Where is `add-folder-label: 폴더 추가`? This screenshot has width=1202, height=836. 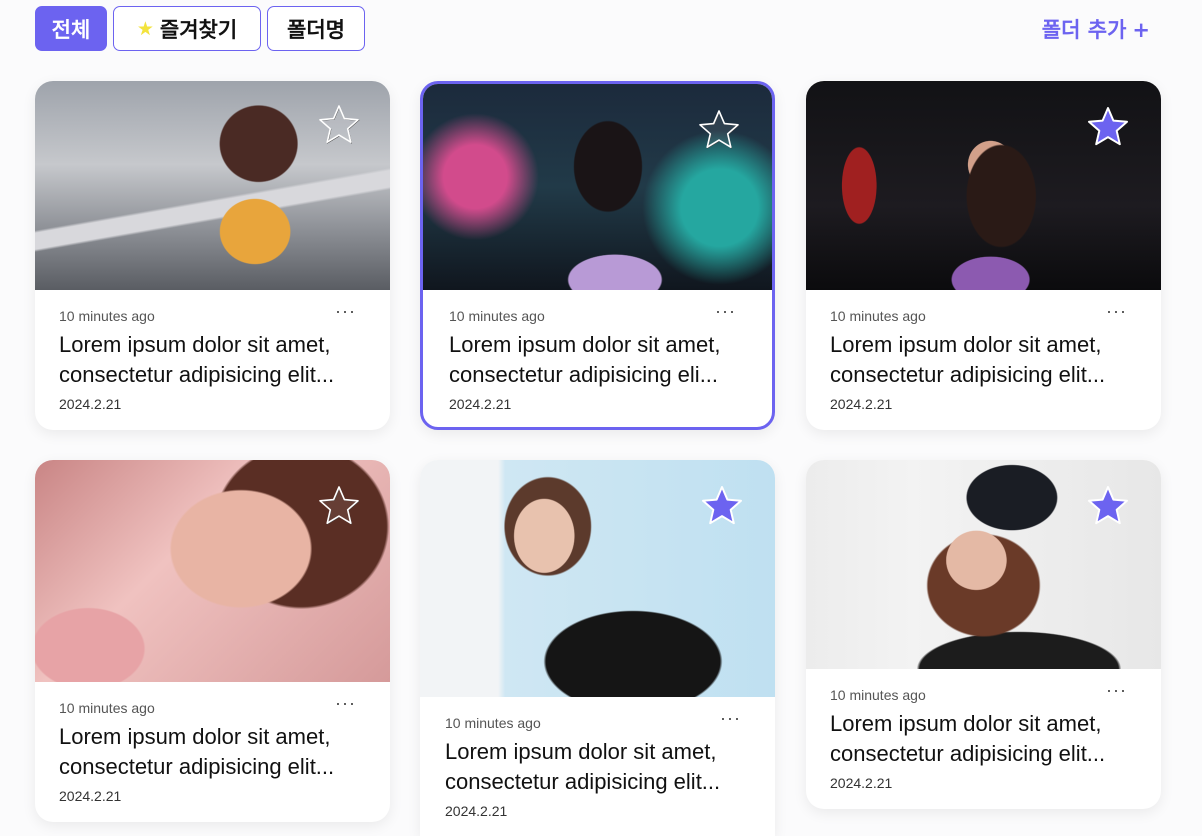
add-folder-label: 폴더 추가 is located at coordinates (1084, 30).